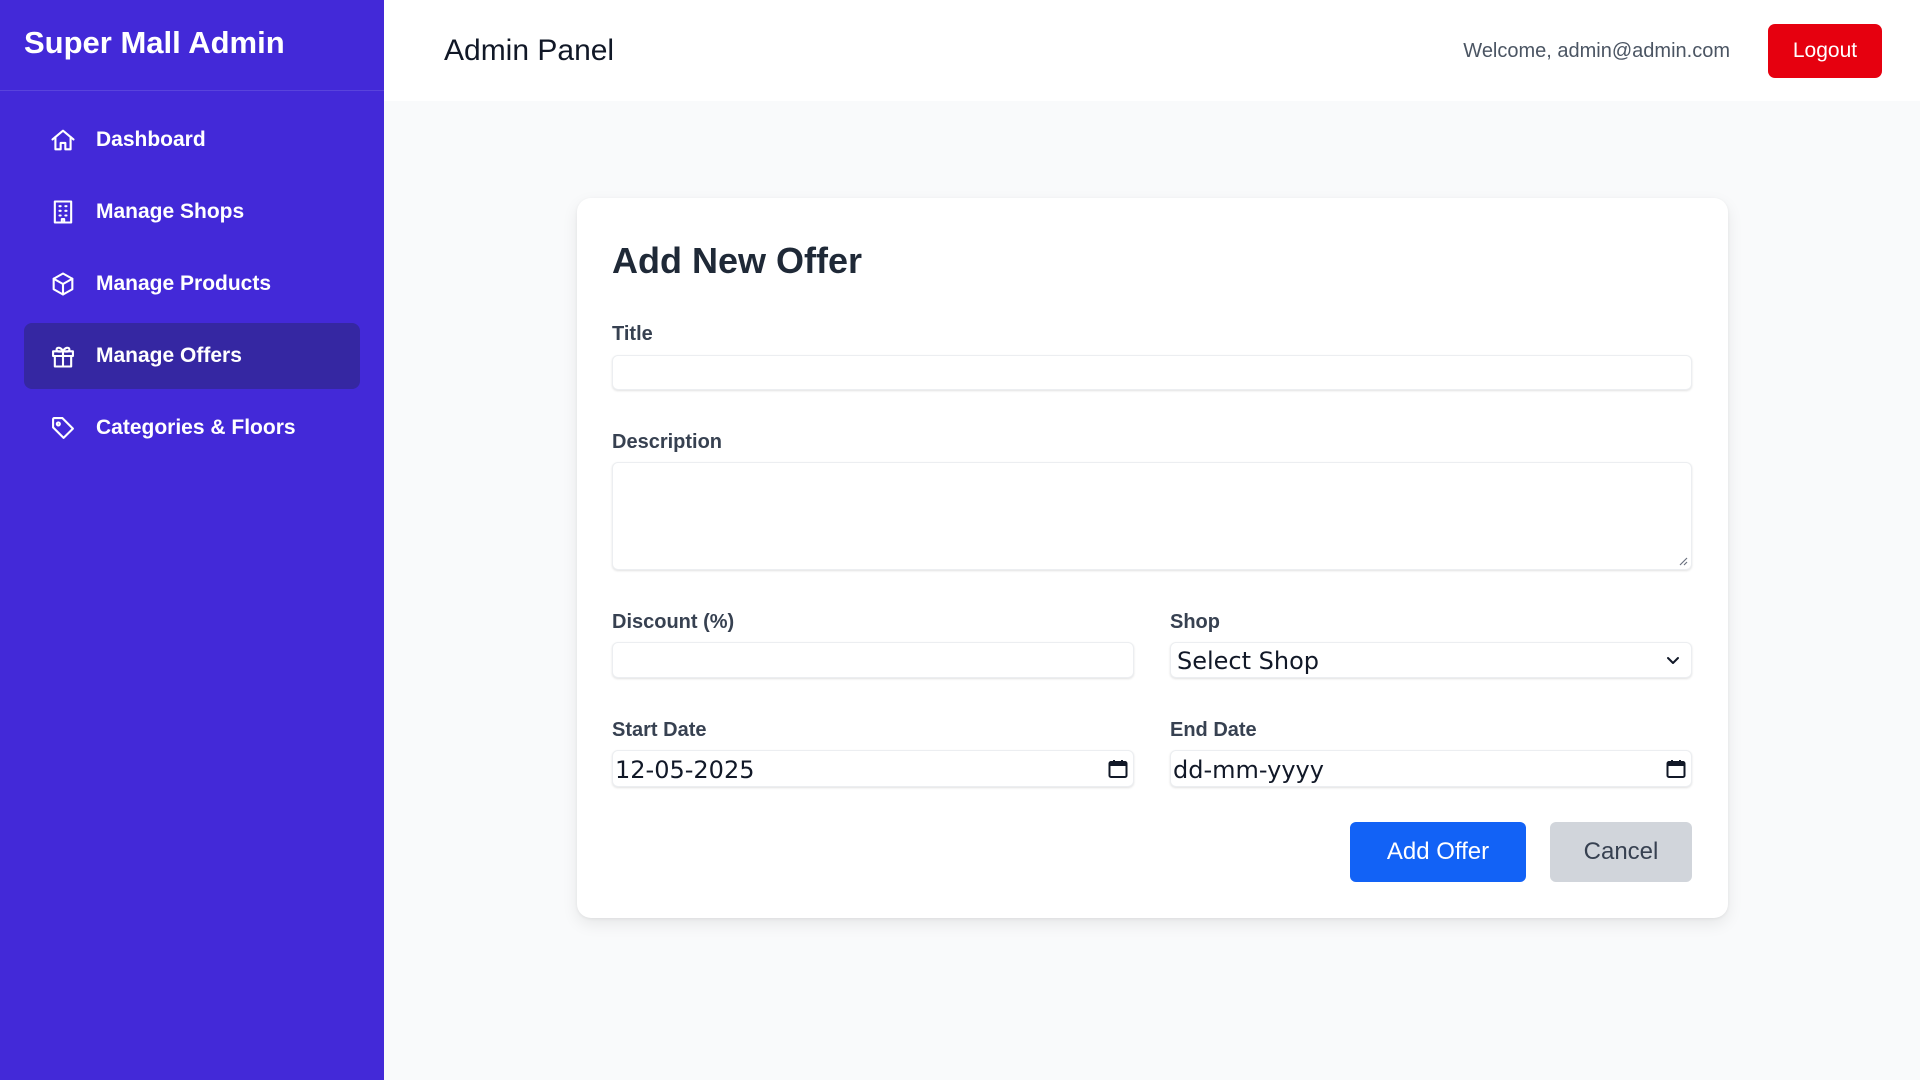 The width and height of the screenshot is (1920, 1080). Describe the element at coordinates (1438, 852) in the screenshot. I see `add-offer-button: Add Offer` at that location.